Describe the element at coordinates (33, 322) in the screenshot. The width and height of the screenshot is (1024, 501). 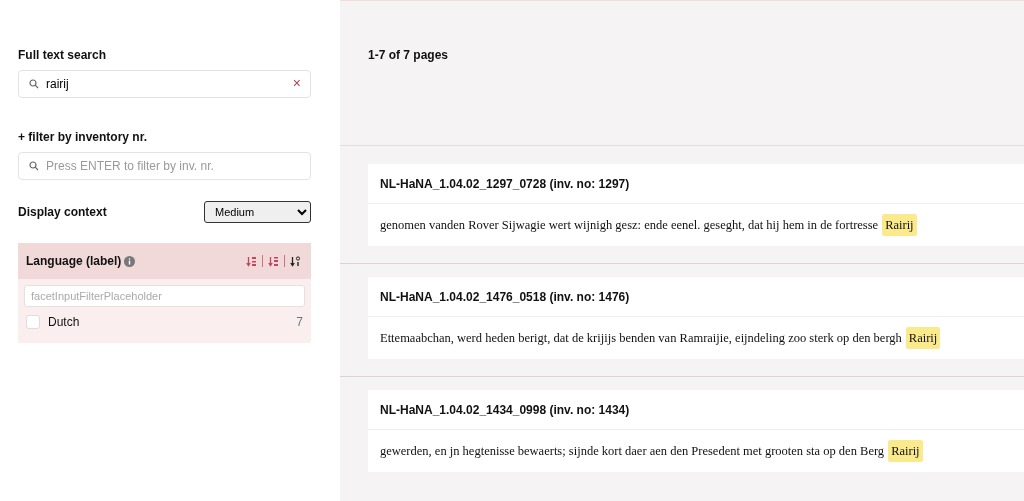
I see `checkbox` at that location.